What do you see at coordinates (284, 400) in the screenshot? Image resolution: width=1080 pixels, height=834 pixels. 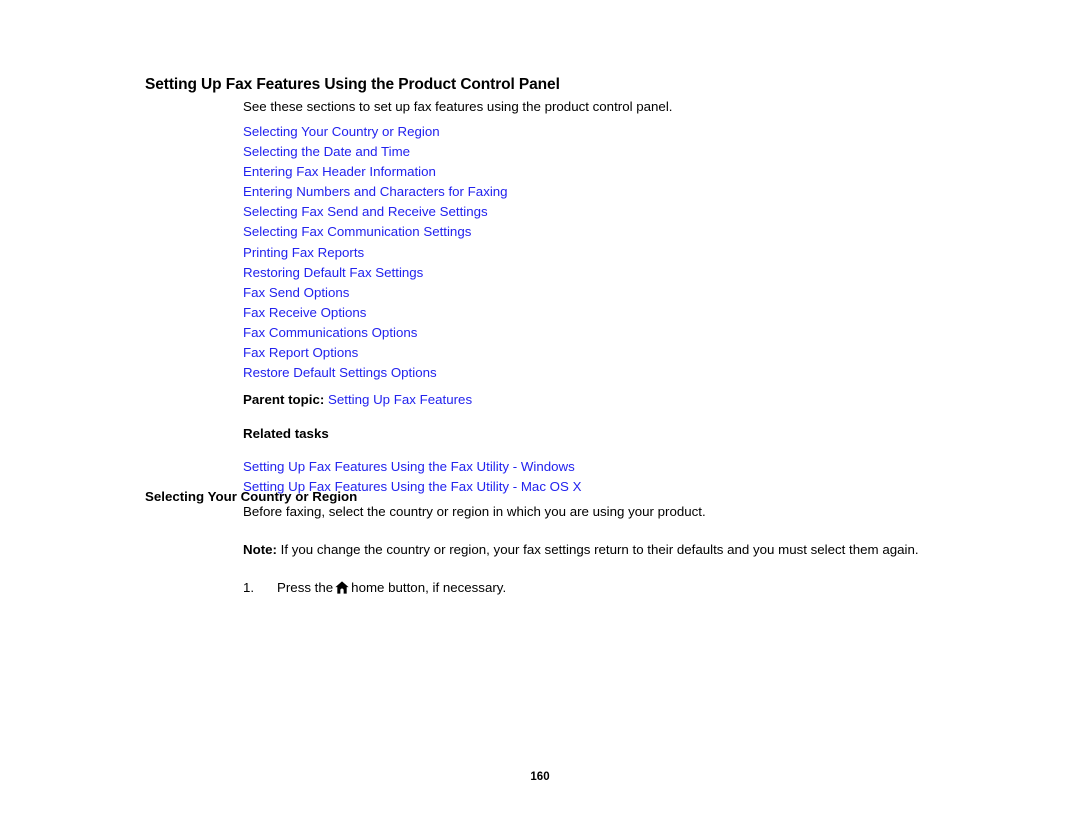 I see `parent-topic-label: Parent topic:` at bounding box center [284, 400].